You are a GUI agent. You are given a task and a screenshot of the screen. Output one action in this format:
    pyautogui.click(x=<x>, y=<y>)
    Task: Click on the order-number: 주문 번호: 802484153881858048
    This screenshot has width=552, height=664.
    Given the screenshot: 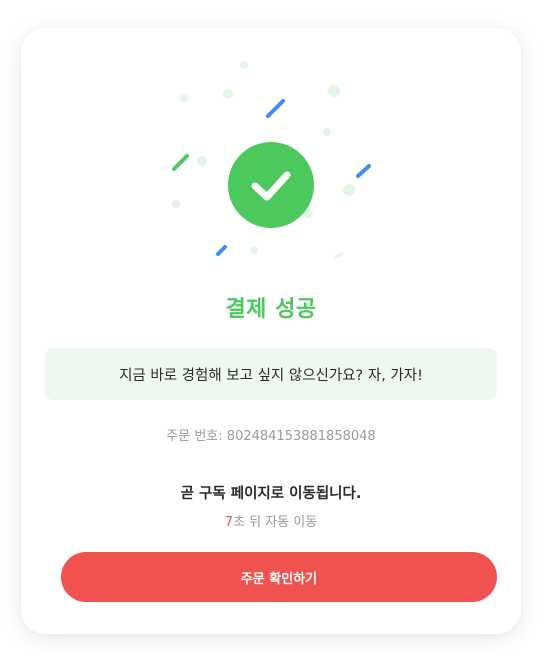 What is the action you would take?
    pyautogui.click(x=271, y=434)
    